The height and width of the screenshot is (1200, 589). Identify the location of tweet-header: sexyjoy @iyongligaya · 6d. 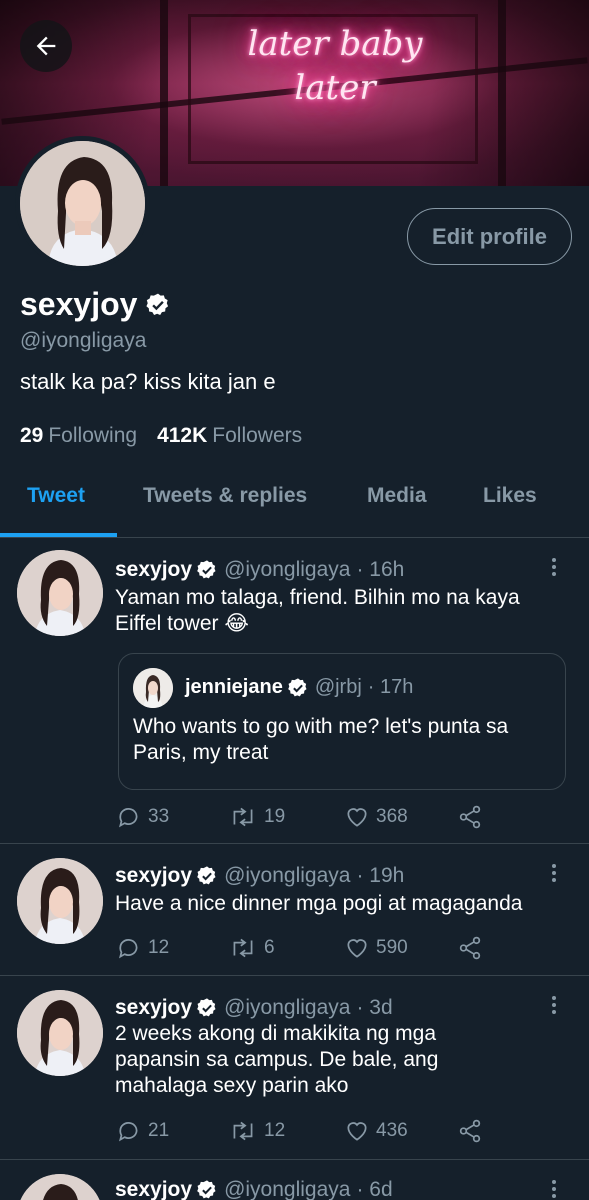
(254, 1189).